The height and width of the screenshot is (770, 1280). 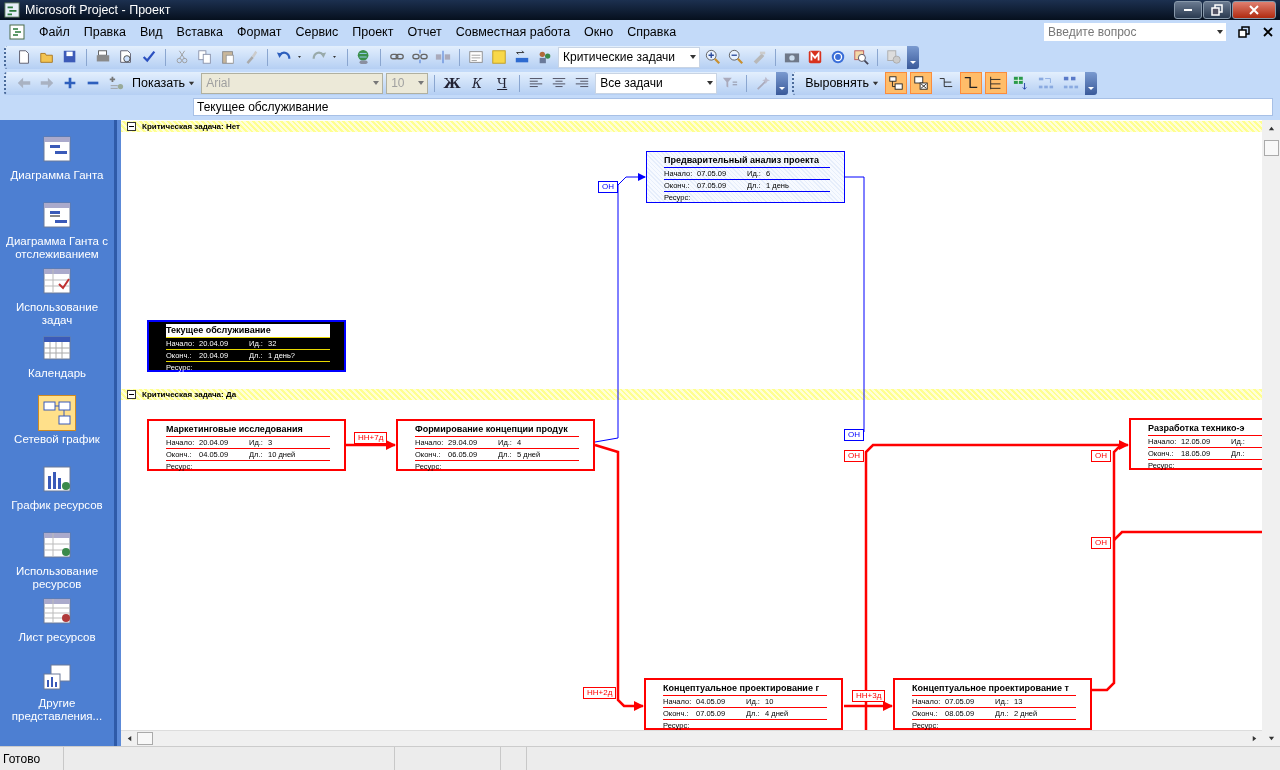 What do you see at coordinates (691, 738) in the screenshot?
I see `horizontal-scrollbar` at bounding box center [691, 738].